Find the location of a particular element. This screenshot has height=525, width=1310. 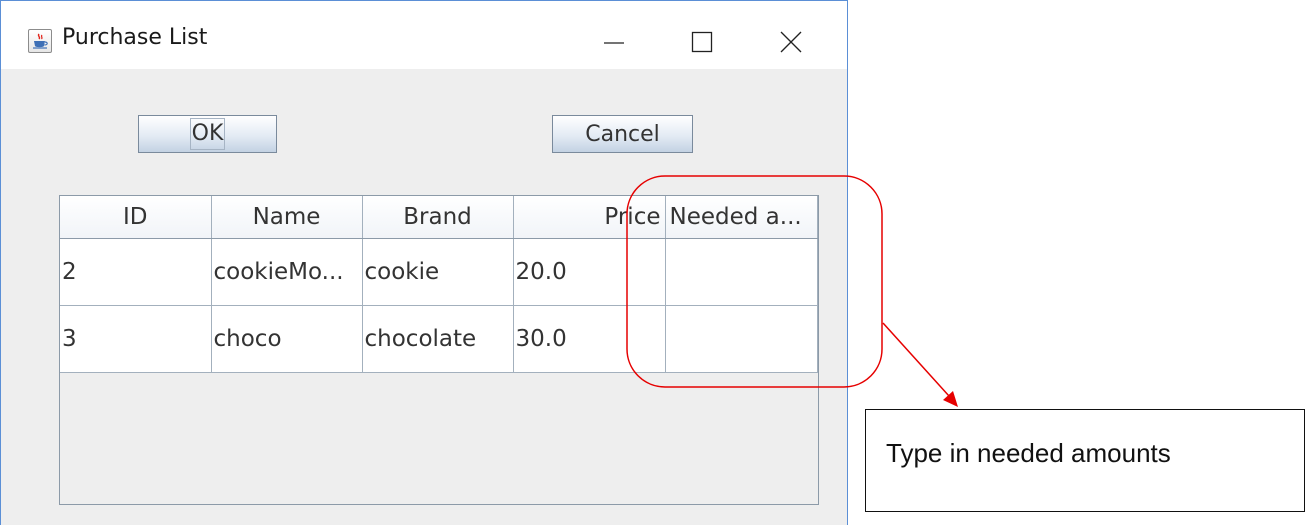

annotation-arrow is located at coordinates (916, 359).